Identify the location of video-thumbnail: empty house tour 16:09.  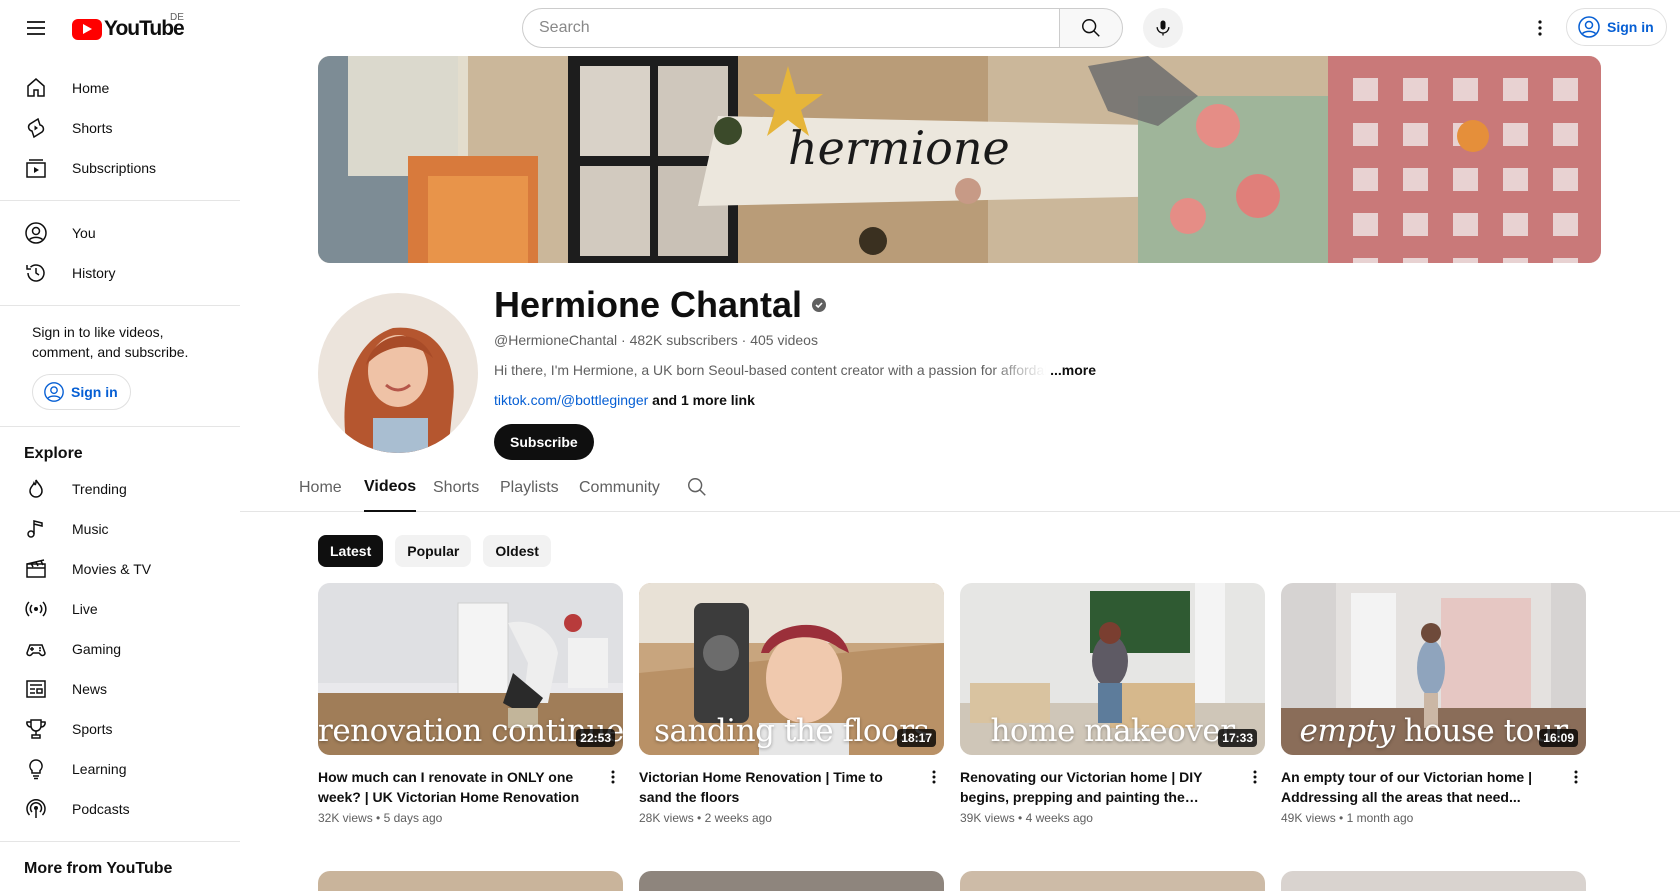
(1433, 669).